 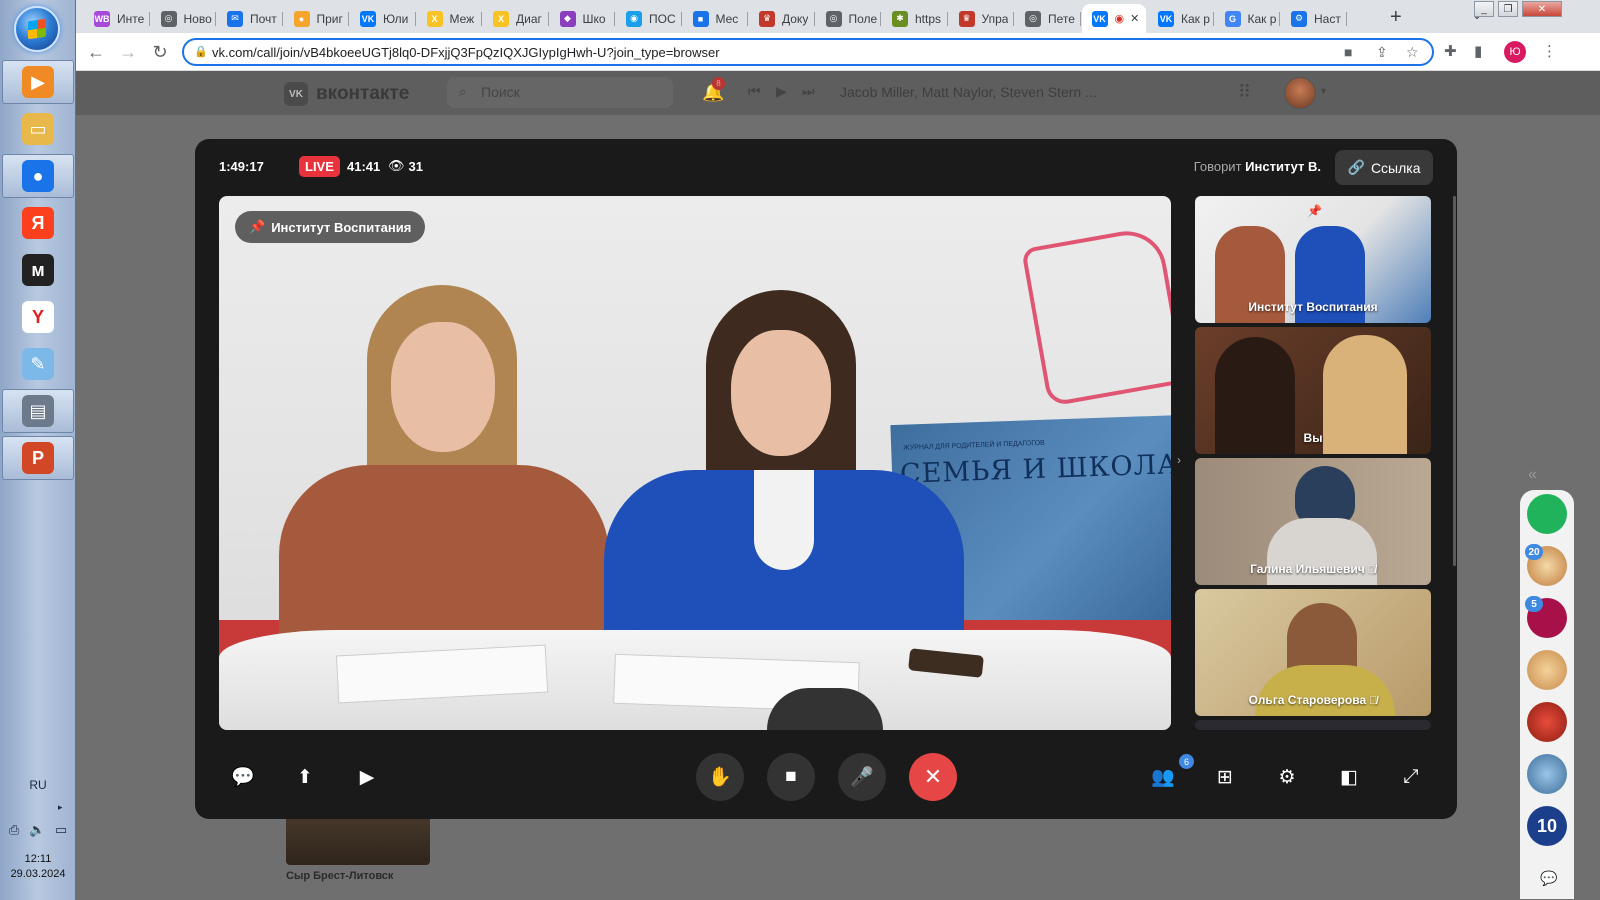 What do you see at coordinates (1412, 52) in the screenshot?
I see `bookmark-star-icon: ☆` at bounding box center [1412, 52].